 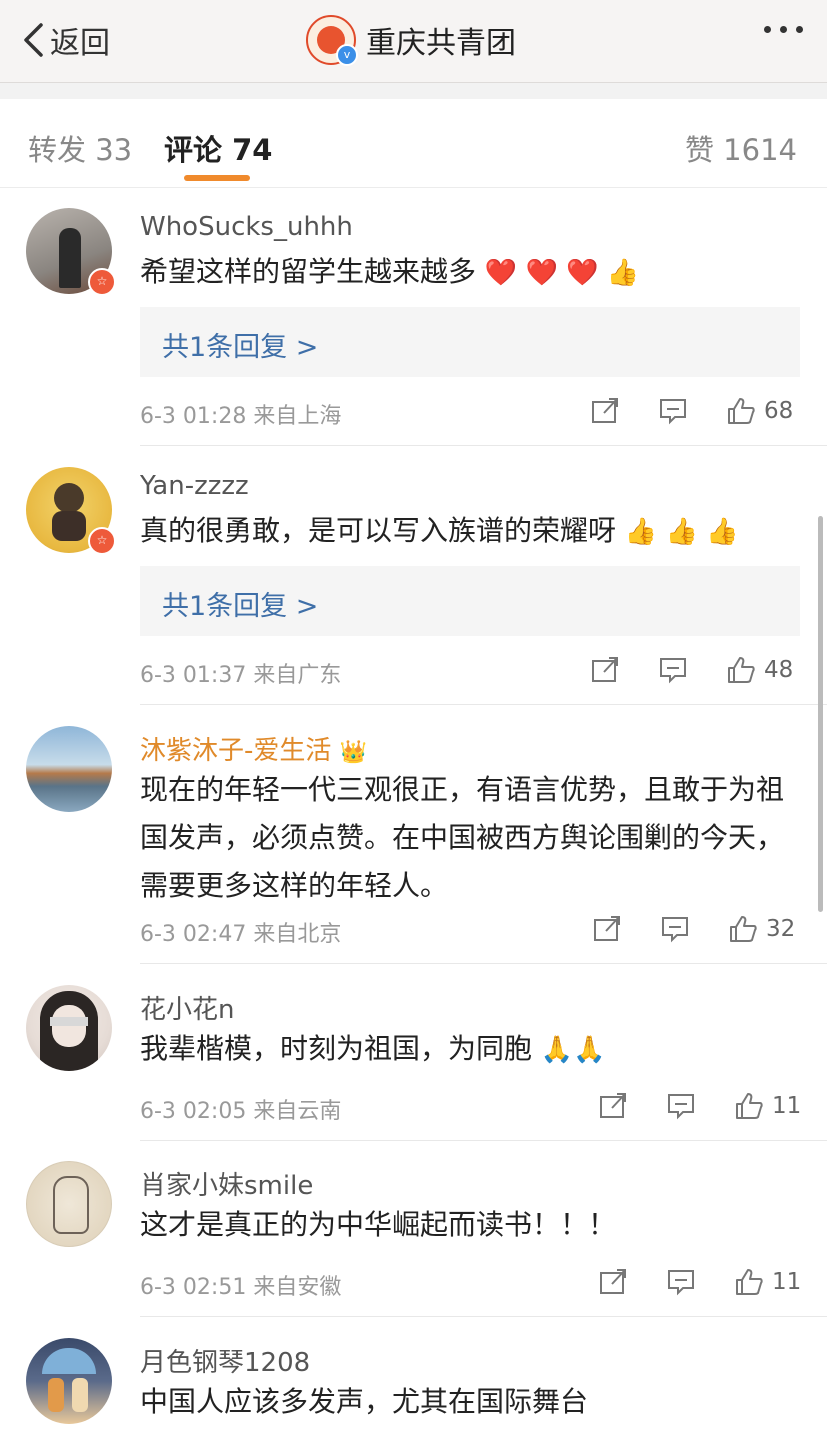 I want to click on like-button: 68, so click(x=759, y=411).